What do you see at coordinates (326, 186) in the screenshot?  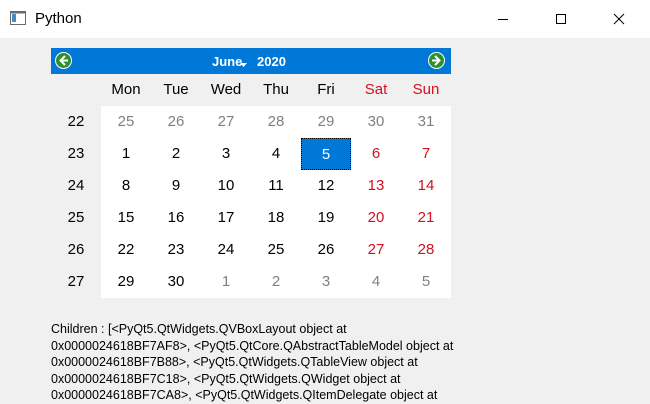 I see `day-cell: 12` at bounding box center [326, 186].